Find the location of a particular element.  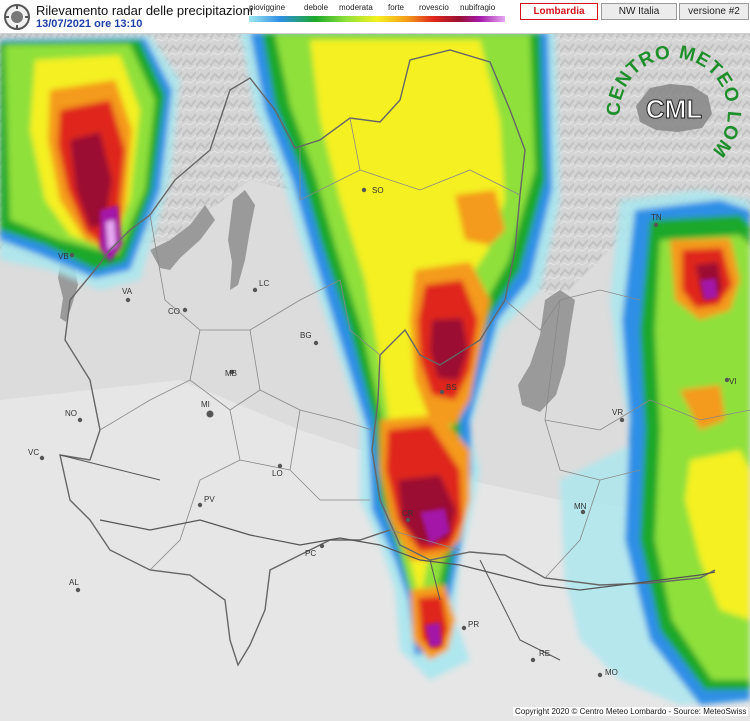

city-label-pv: PV is located at coordinates (209, 499).